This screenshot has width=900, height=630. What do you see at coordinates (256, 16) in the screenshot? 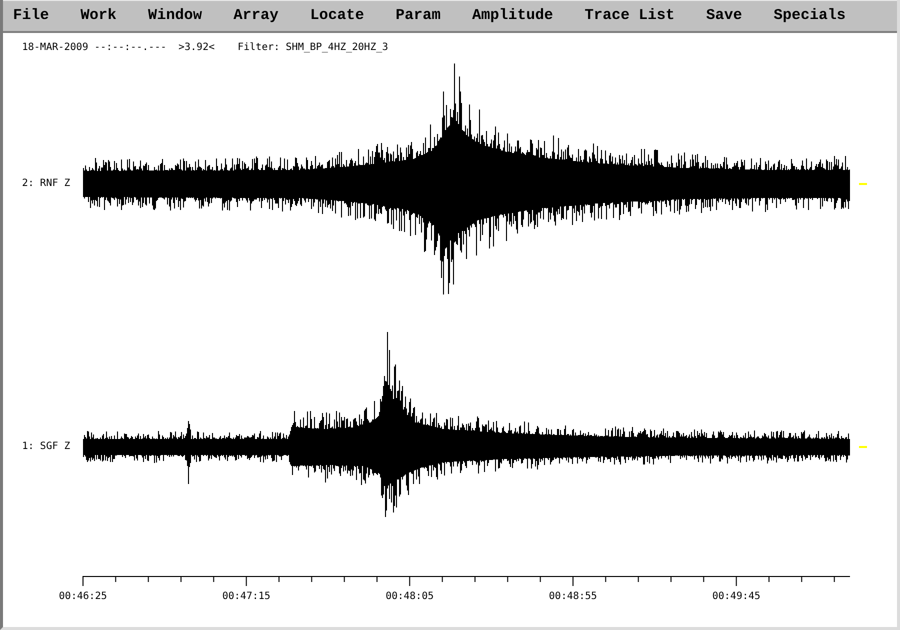
I see `menu-item: Array` at bounding box center [256, 16].